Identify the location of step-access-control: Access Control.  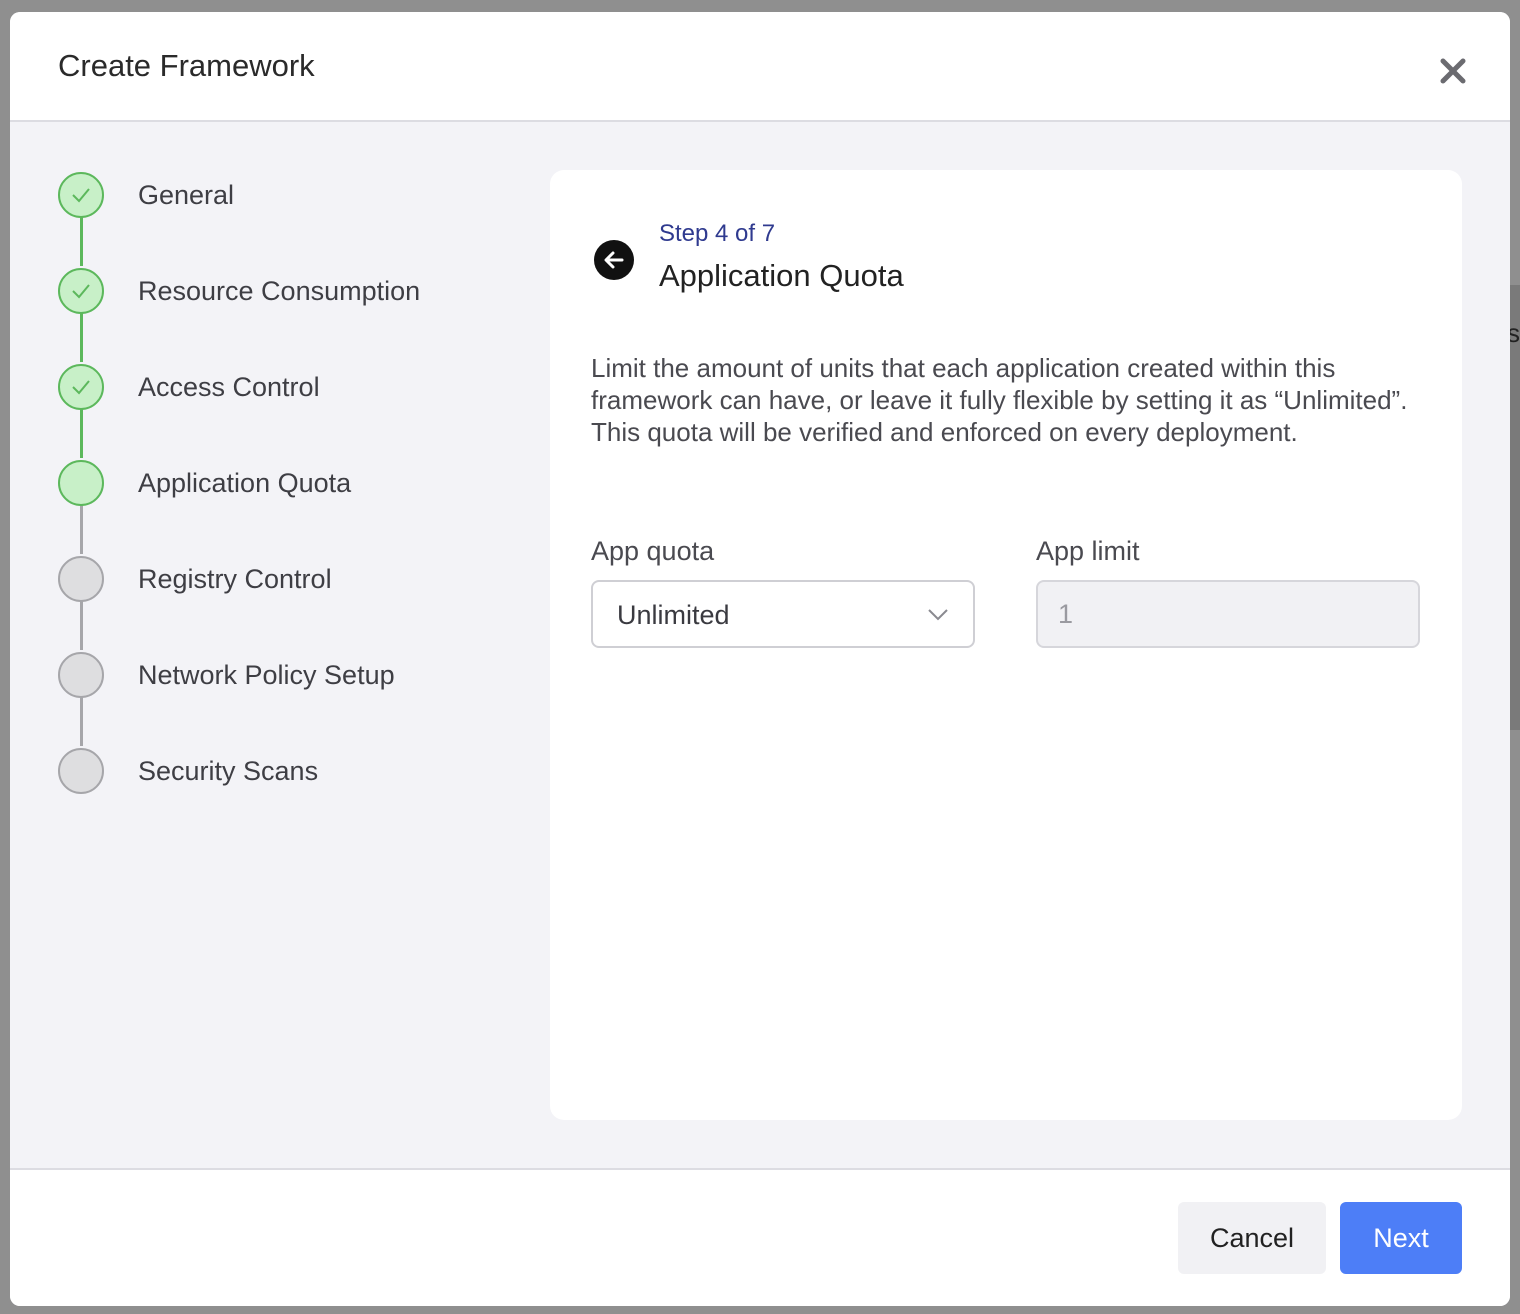
(278, 387).